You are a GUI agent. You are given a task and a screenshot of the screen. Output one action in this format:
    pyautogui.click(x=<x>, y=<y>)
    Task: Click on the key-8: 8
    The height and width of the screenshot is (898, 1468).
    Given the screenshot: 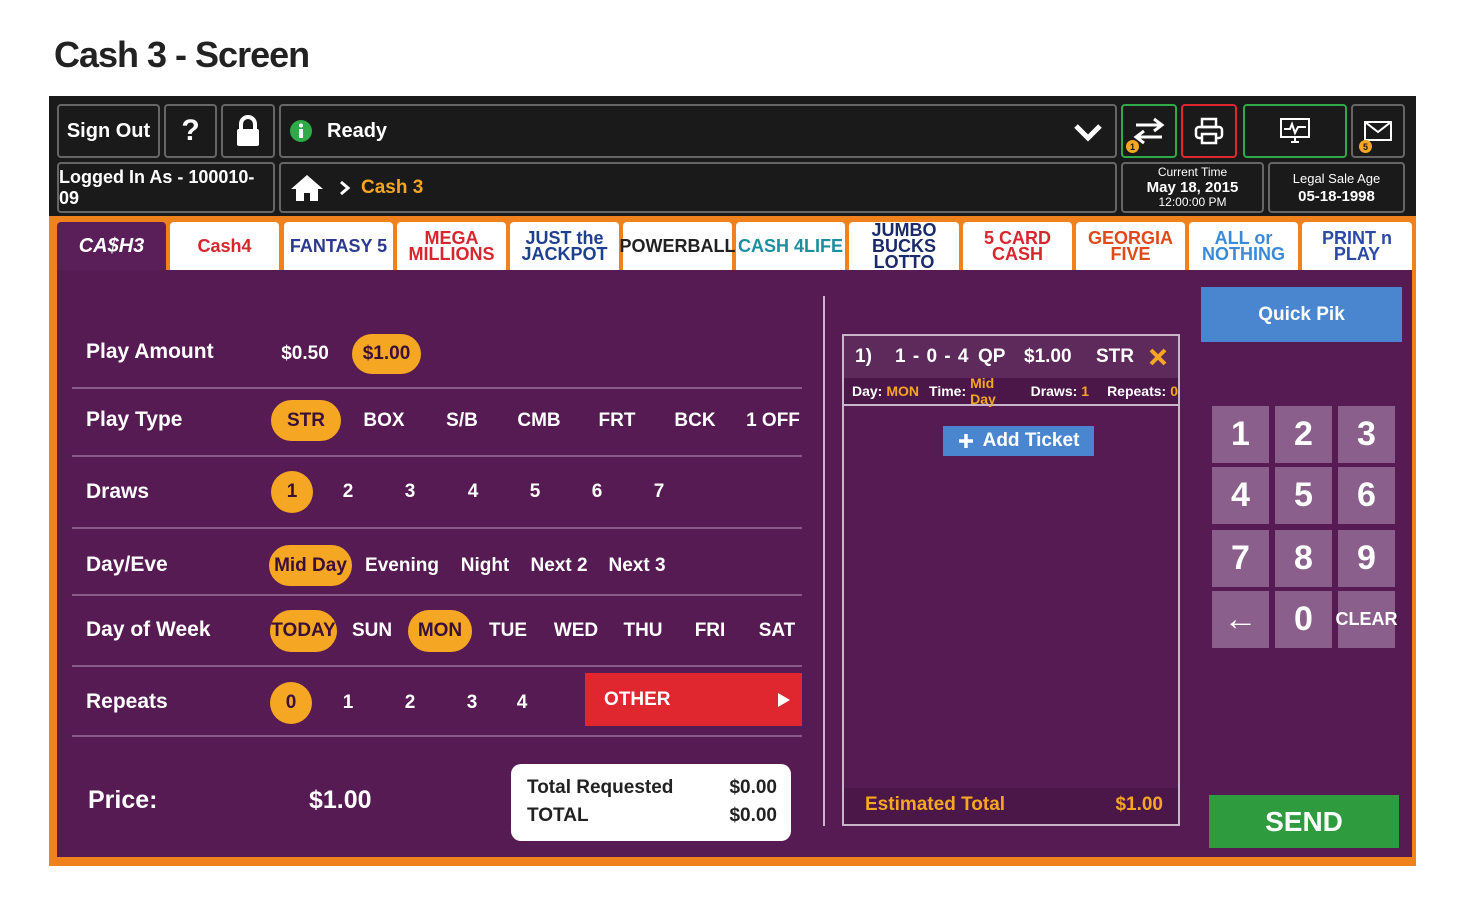 What is the action you would take?
    pyautogui.click(x=1303, y=558)
    